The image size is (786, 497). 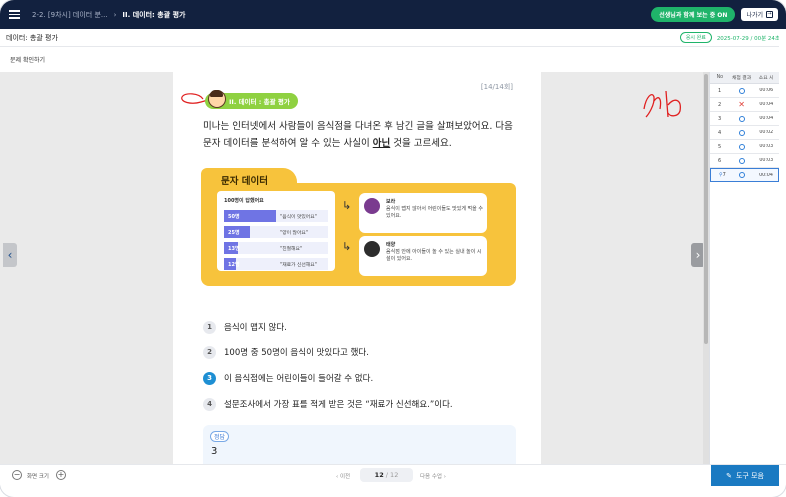 What do you see at coordinates (766, 78) in the screenshot?
I see `header-time: 소요 시` at bounding box center [766, 78].